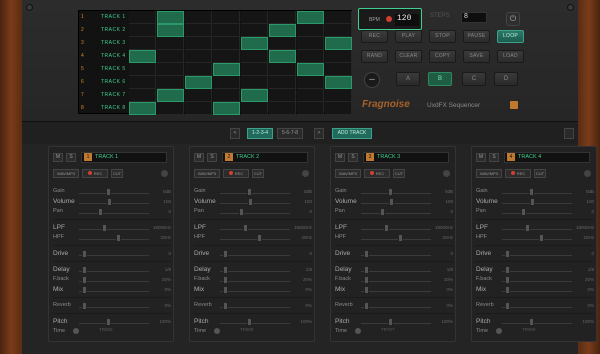  I want to click on track-name-field: 2 TRACK 2, so click(265, 157).